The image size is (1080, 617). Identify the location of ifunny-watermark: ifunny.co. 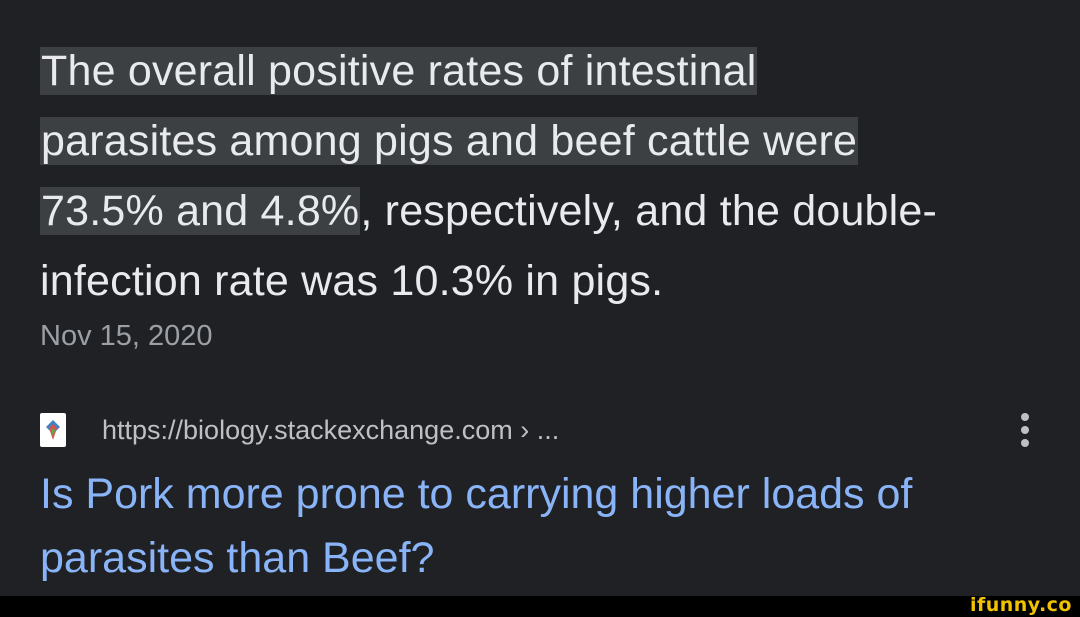
(1020, 605).